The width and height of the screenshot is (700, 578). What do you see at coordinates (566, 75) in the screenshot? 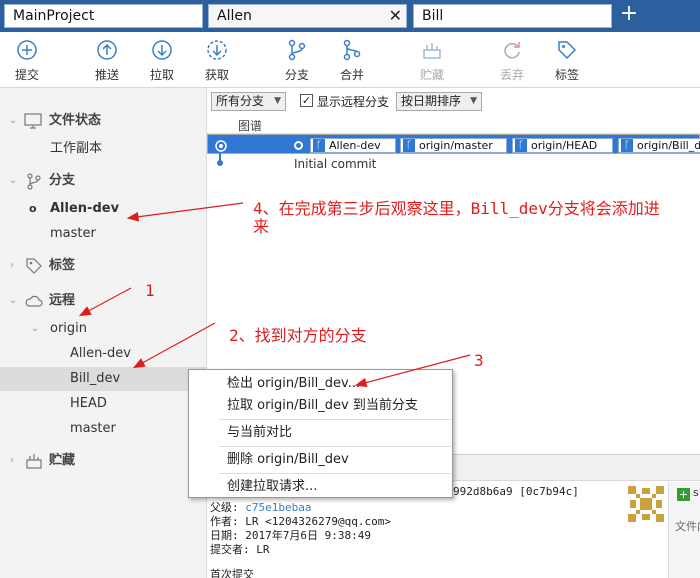
I see `tag-label: 标签` at bounding box center [566, 75].